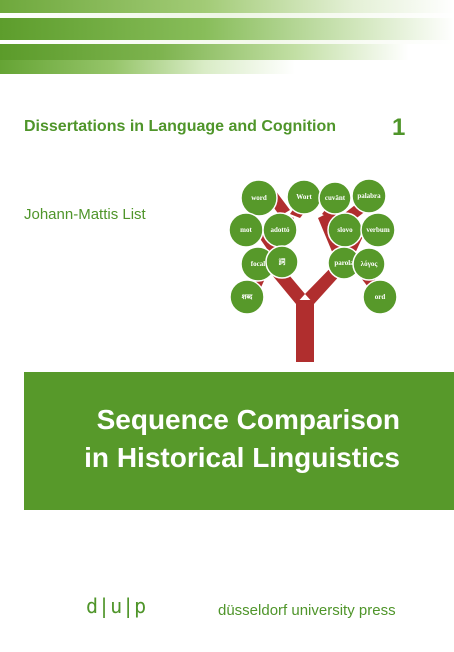 This screenshot has height=652, width=454. What do you see at coordinates (116, 606) in the screenshot?
I see `publisher-logo: d|u|p` at bounding box center [116, 606].